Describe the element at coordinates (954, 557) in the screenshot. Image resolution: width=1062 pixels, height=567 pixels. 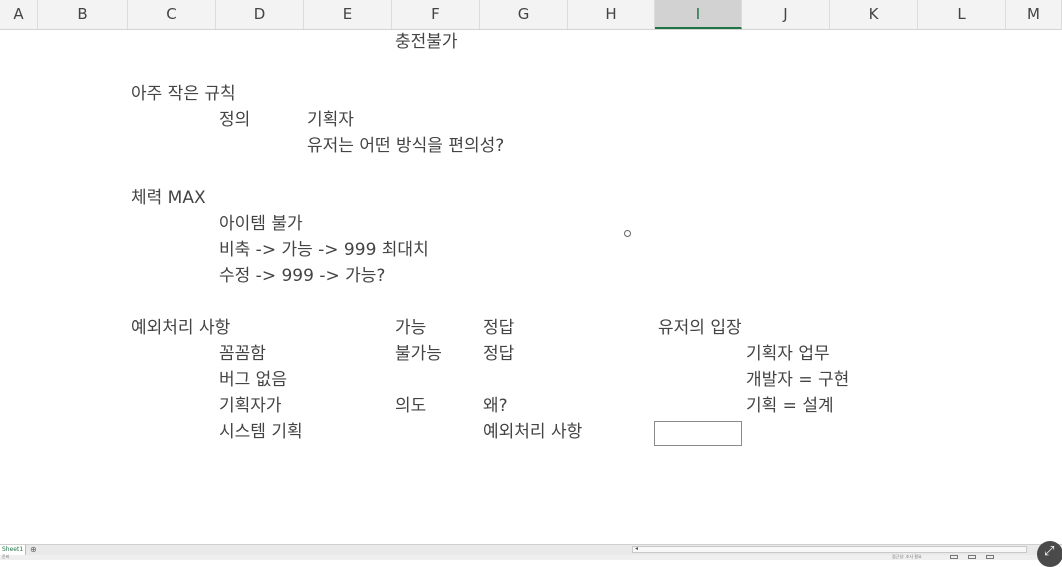
I see `normal-view-icon` at that location.